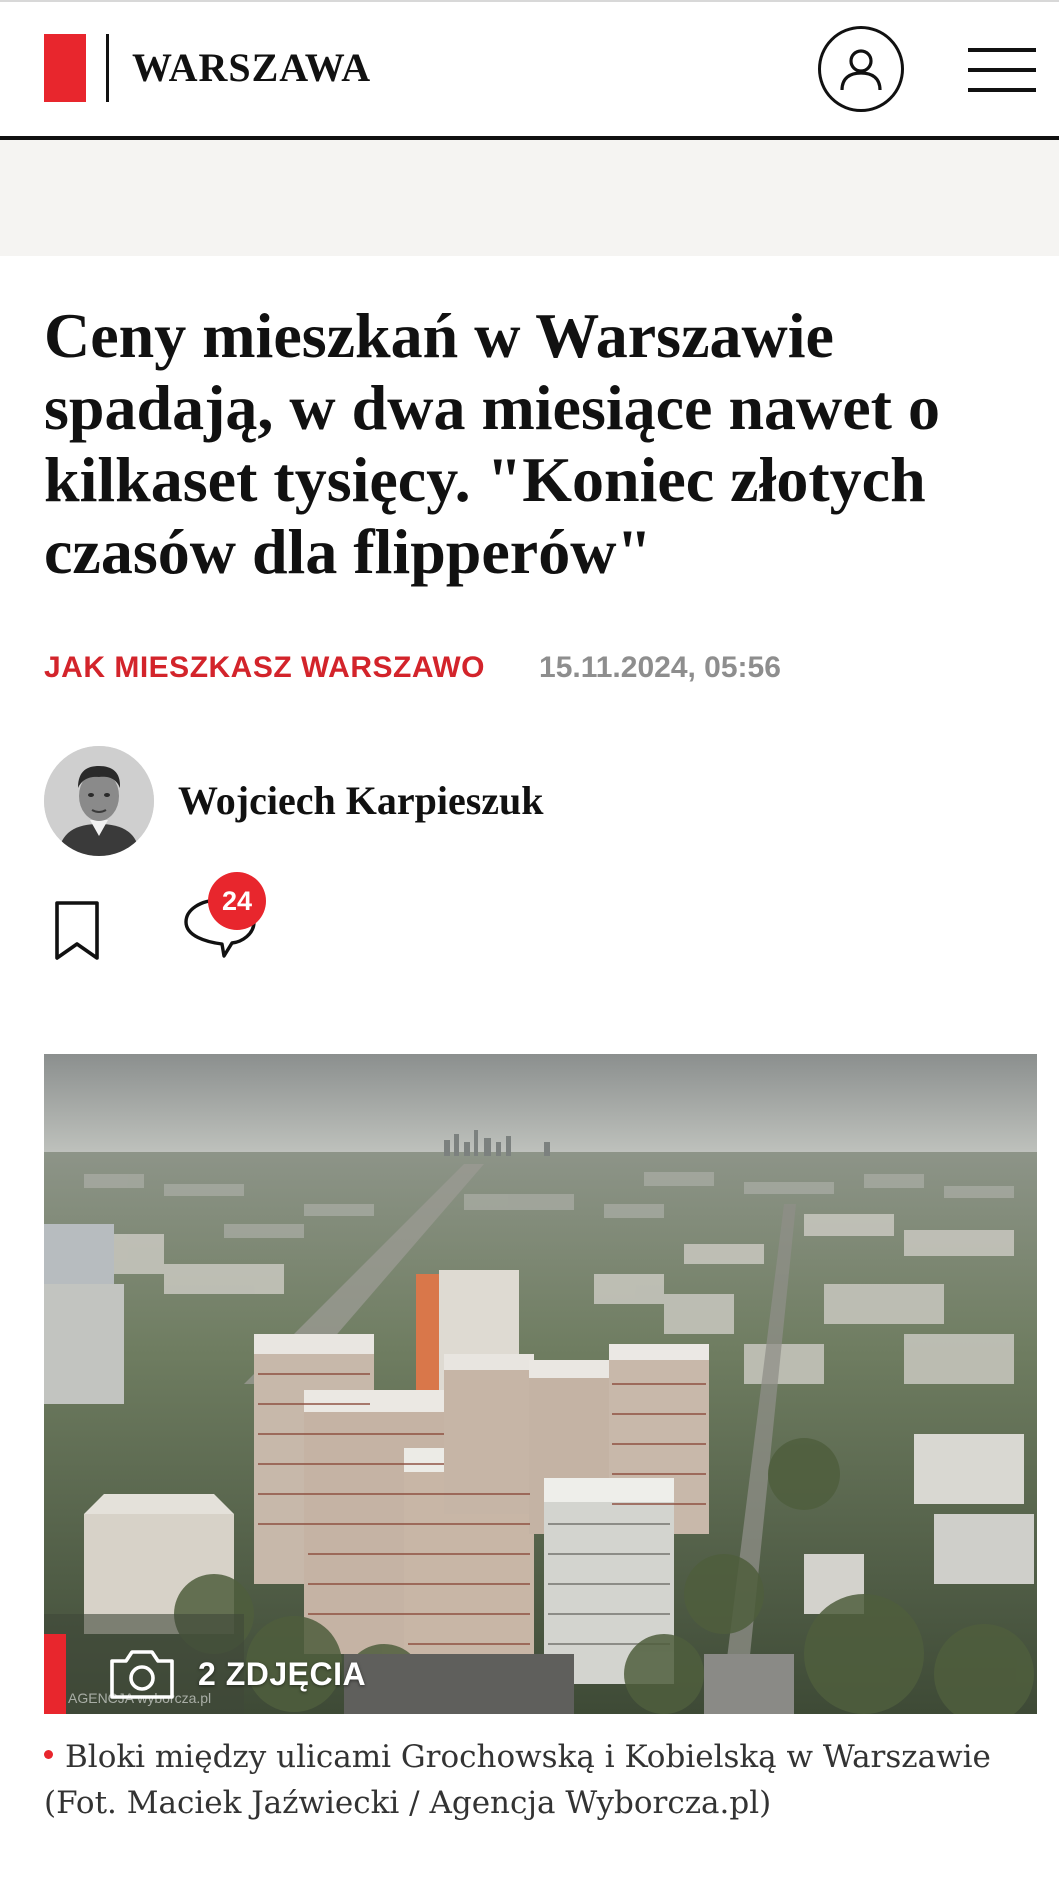  What do you see at coordinates (1002, 70) in the screenshot?
I see `hamburger-menu-button` at bounding box center [1002, 70].